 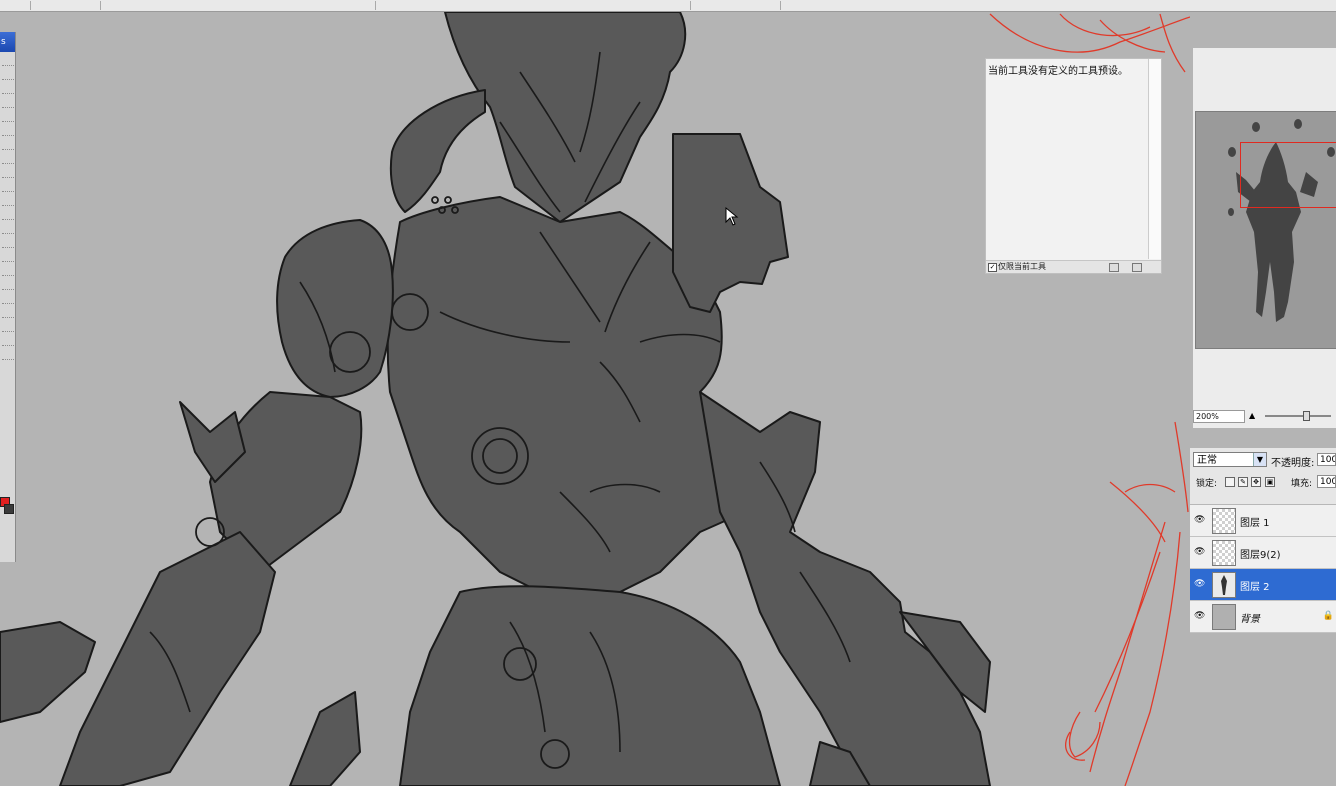 I want to click on toolbox-title: s, so click(x=7, y=42).